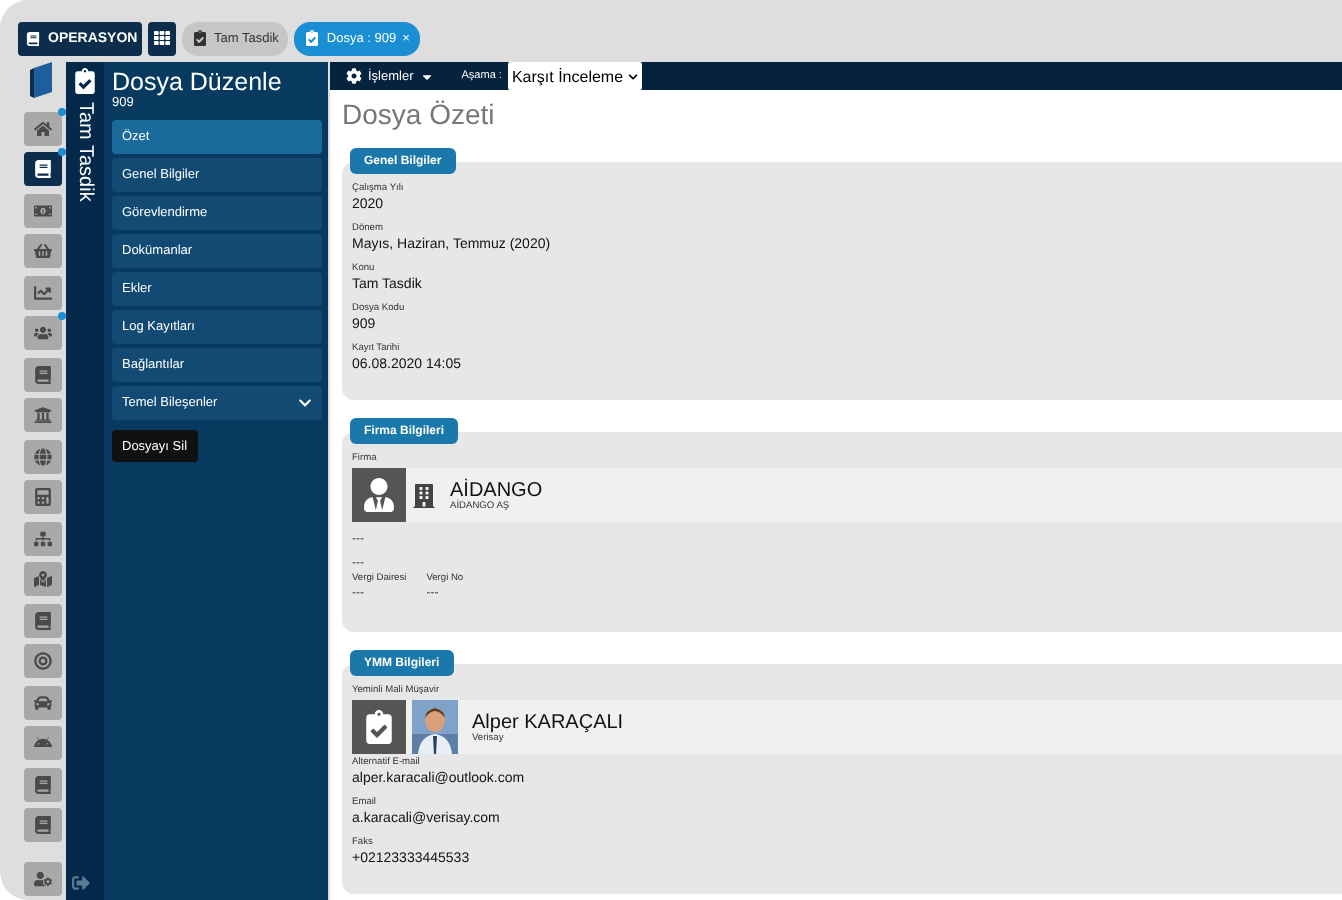  I want to click on basket-nav-button, so click(42, 251).